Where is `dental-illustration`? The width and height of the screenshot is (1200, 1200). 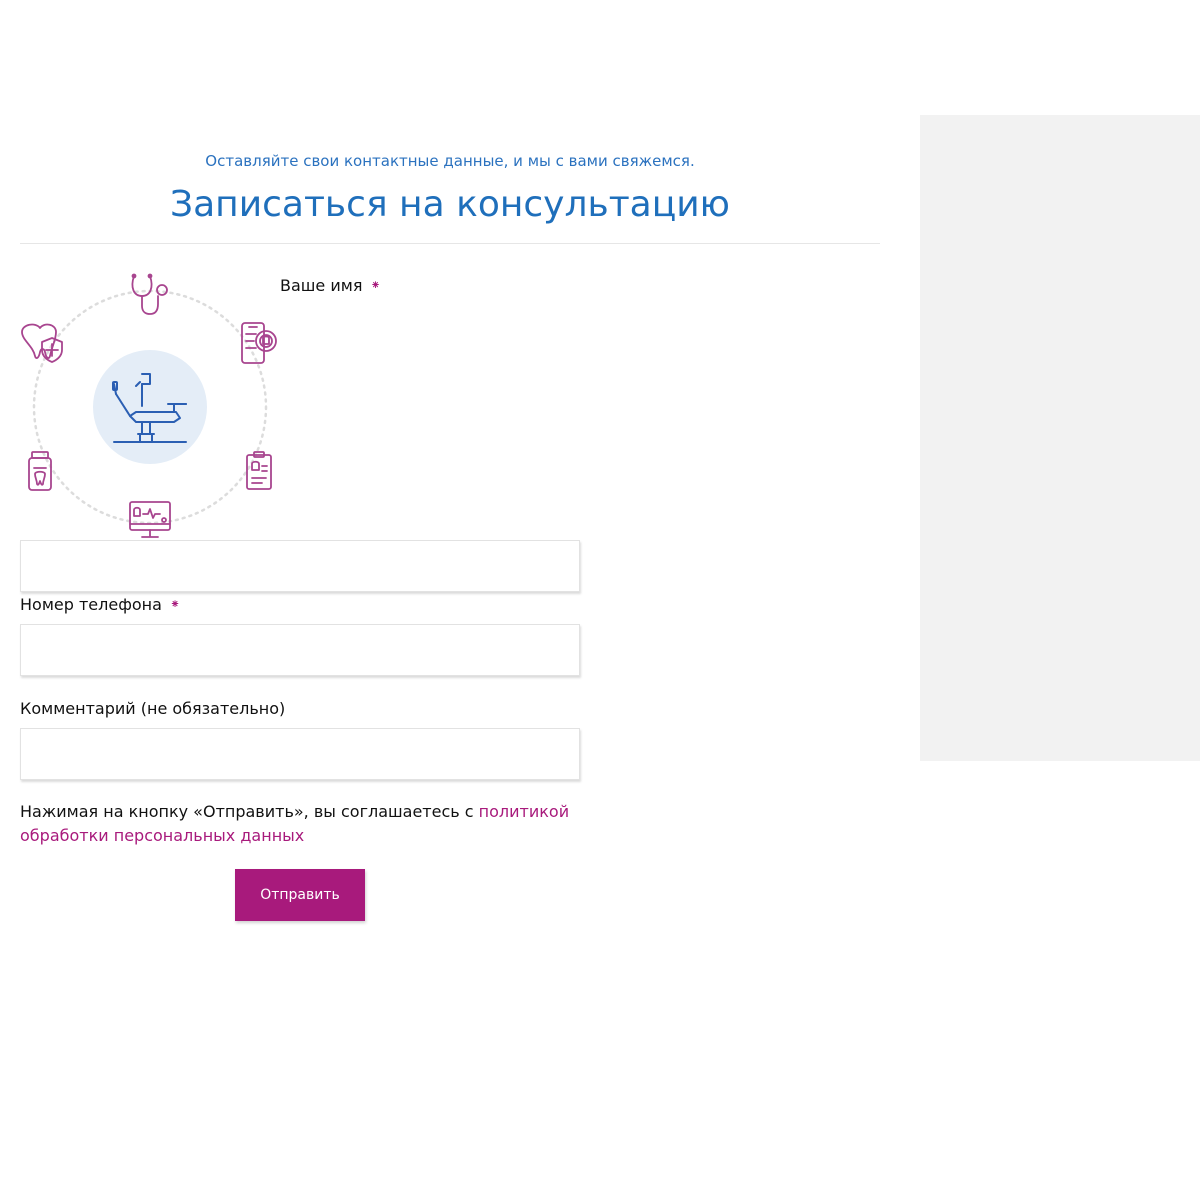 dental-illustration is located at coordinates (150, 406).